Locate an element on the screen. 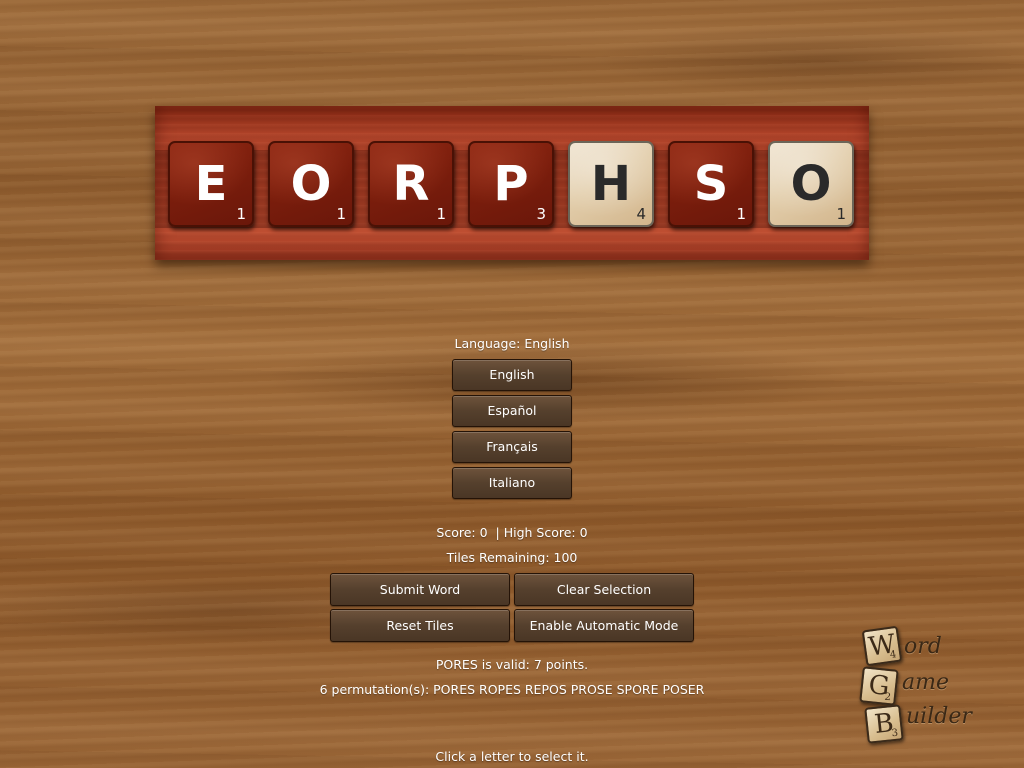  logo-tile: G 2 is located at coordinates (879, 686).